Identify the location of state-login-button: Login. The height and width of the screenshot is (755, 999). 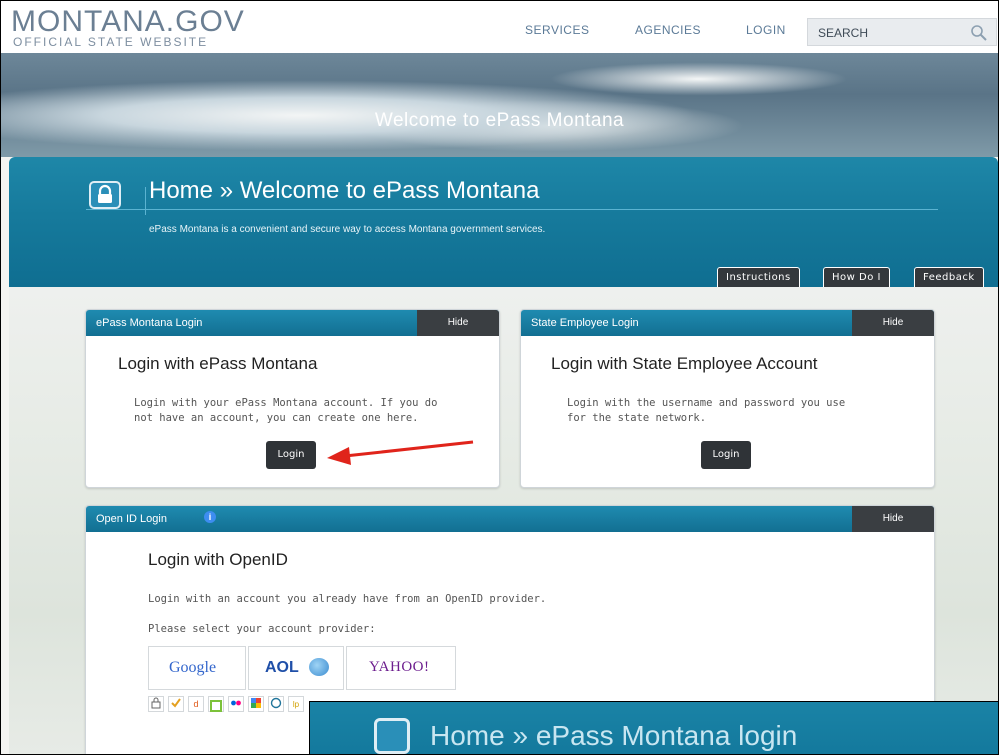
(726, 455).